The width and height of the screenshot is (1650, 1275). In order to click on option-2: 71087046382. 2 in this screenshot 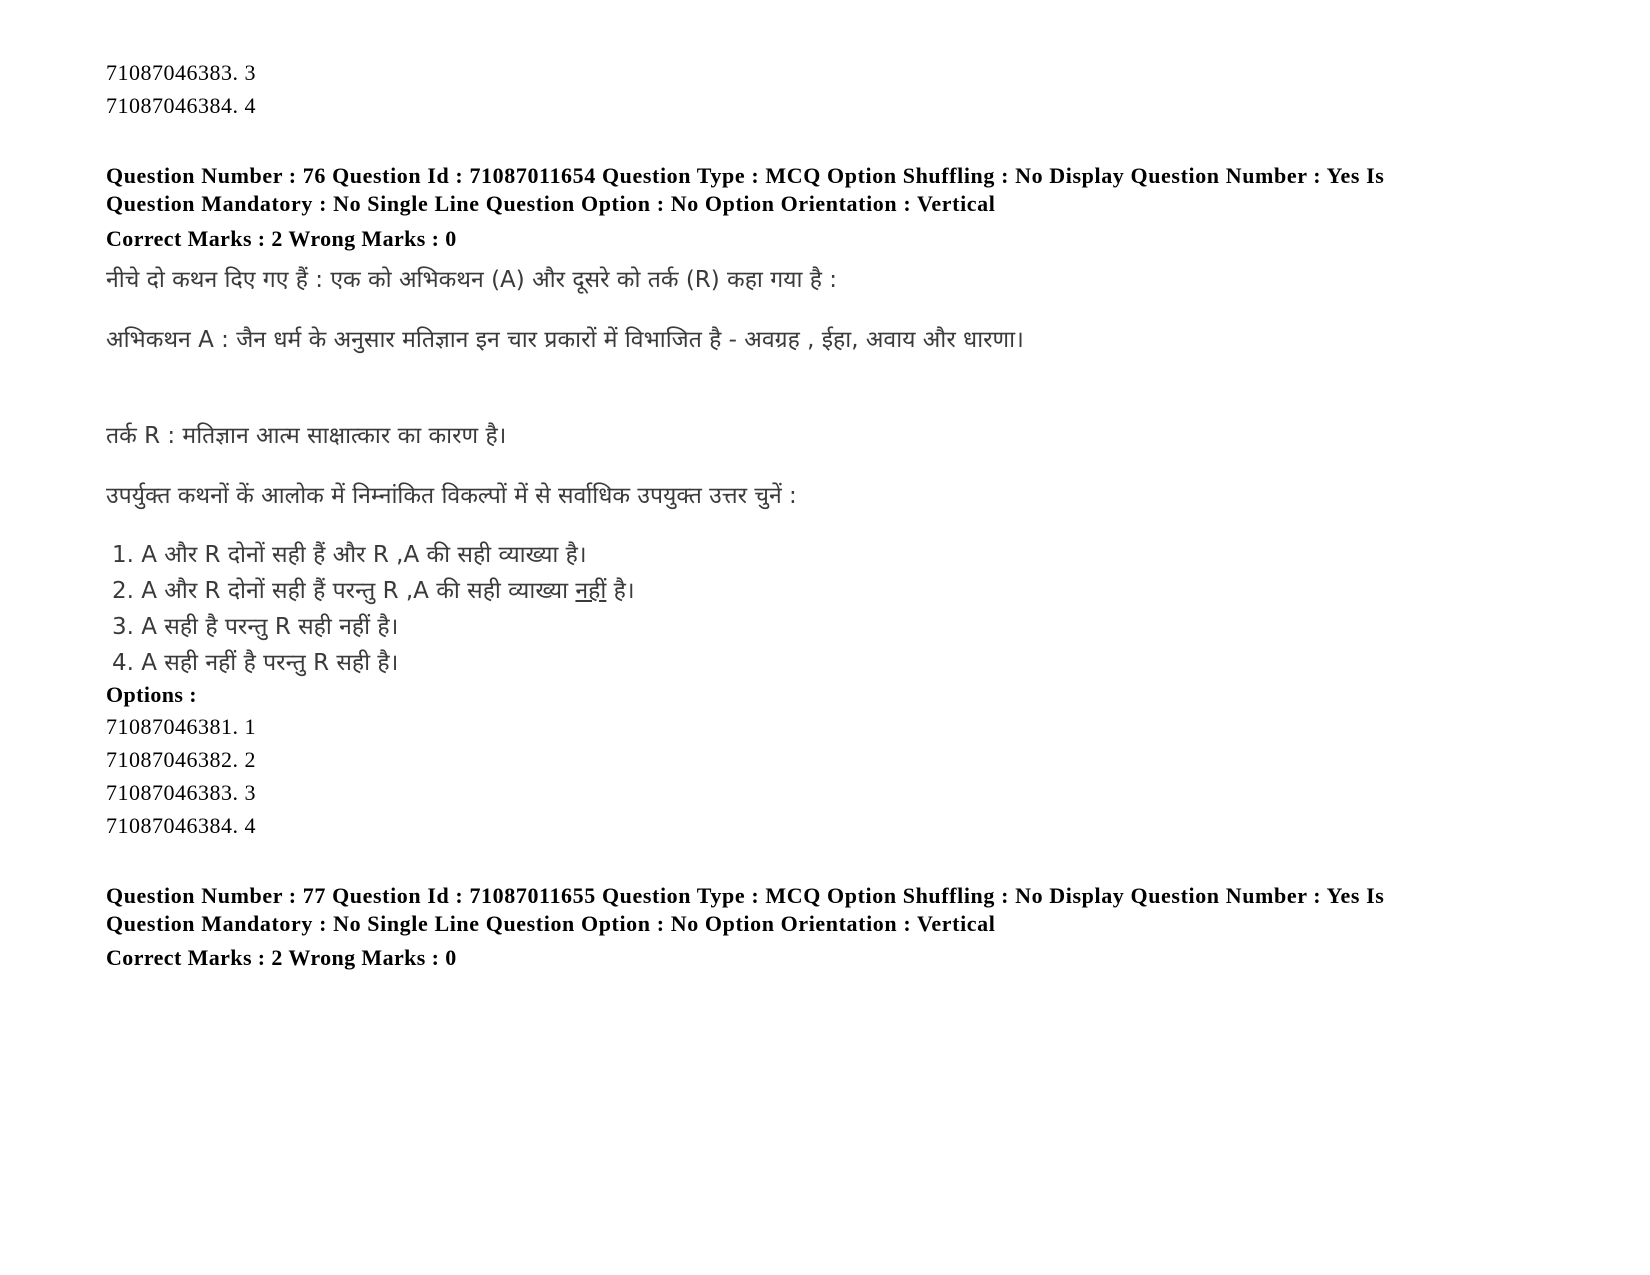, I will do `click(181, 759)`.